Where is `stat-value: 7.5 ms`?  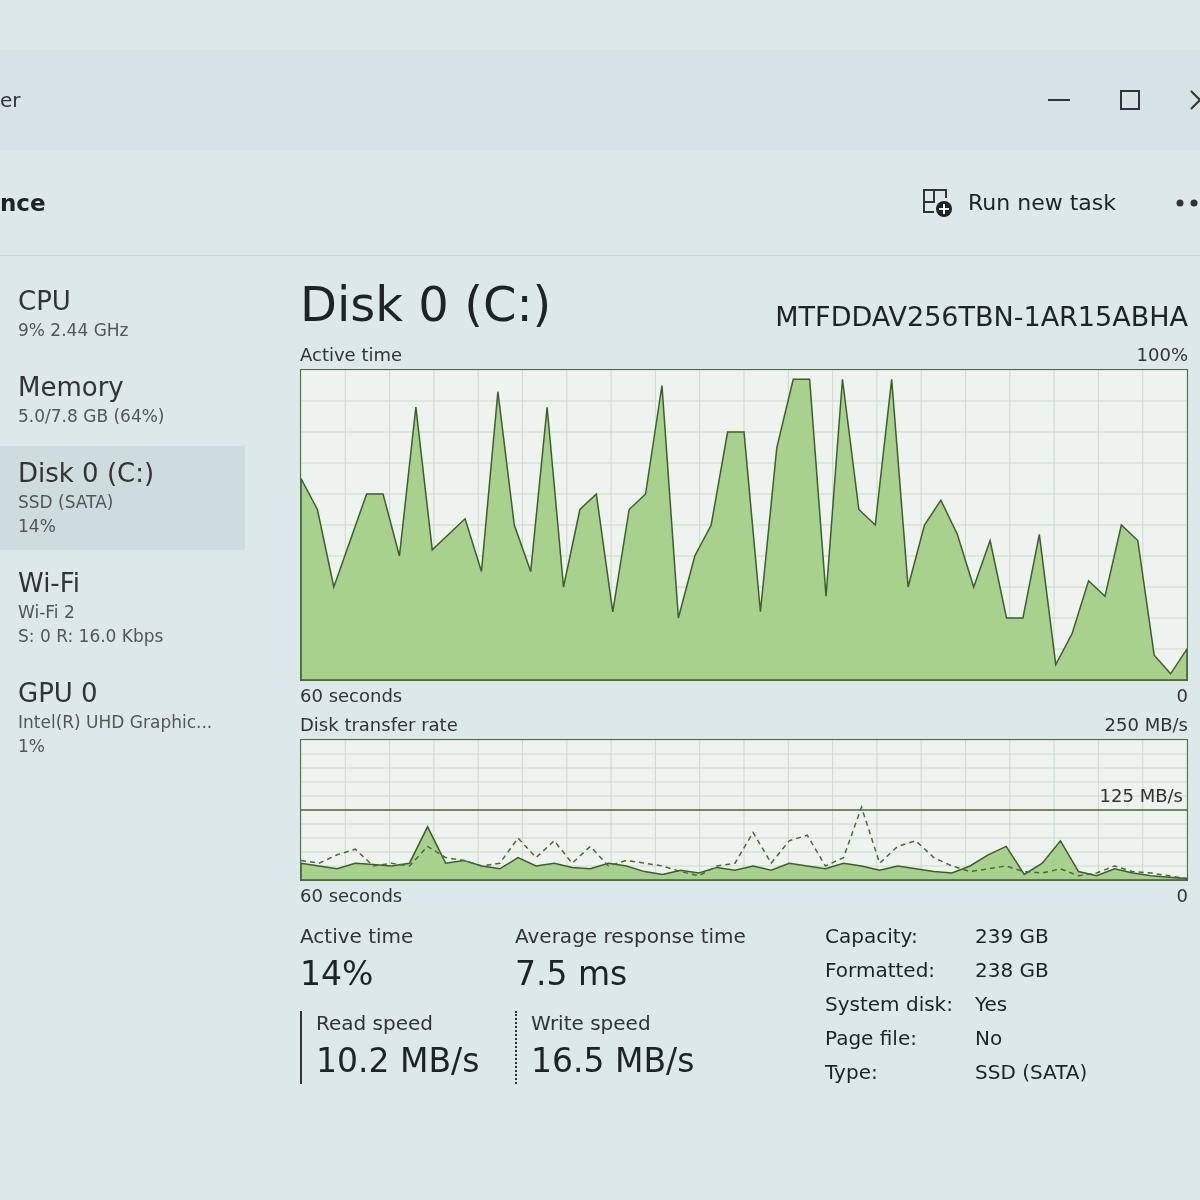
stat-value: 7.5 ms is located at coordinates (572, 973).